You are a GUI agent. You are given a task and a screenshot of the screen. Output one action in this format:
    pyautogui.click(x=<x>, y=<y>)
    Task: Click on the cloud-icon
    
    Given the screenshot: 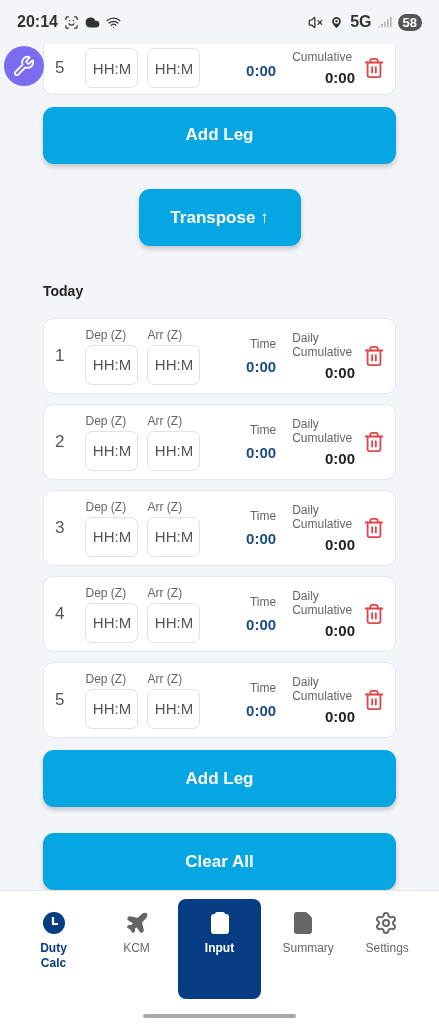 What is the action you would take?
    pyautogui.click(x=92, y=22)
    